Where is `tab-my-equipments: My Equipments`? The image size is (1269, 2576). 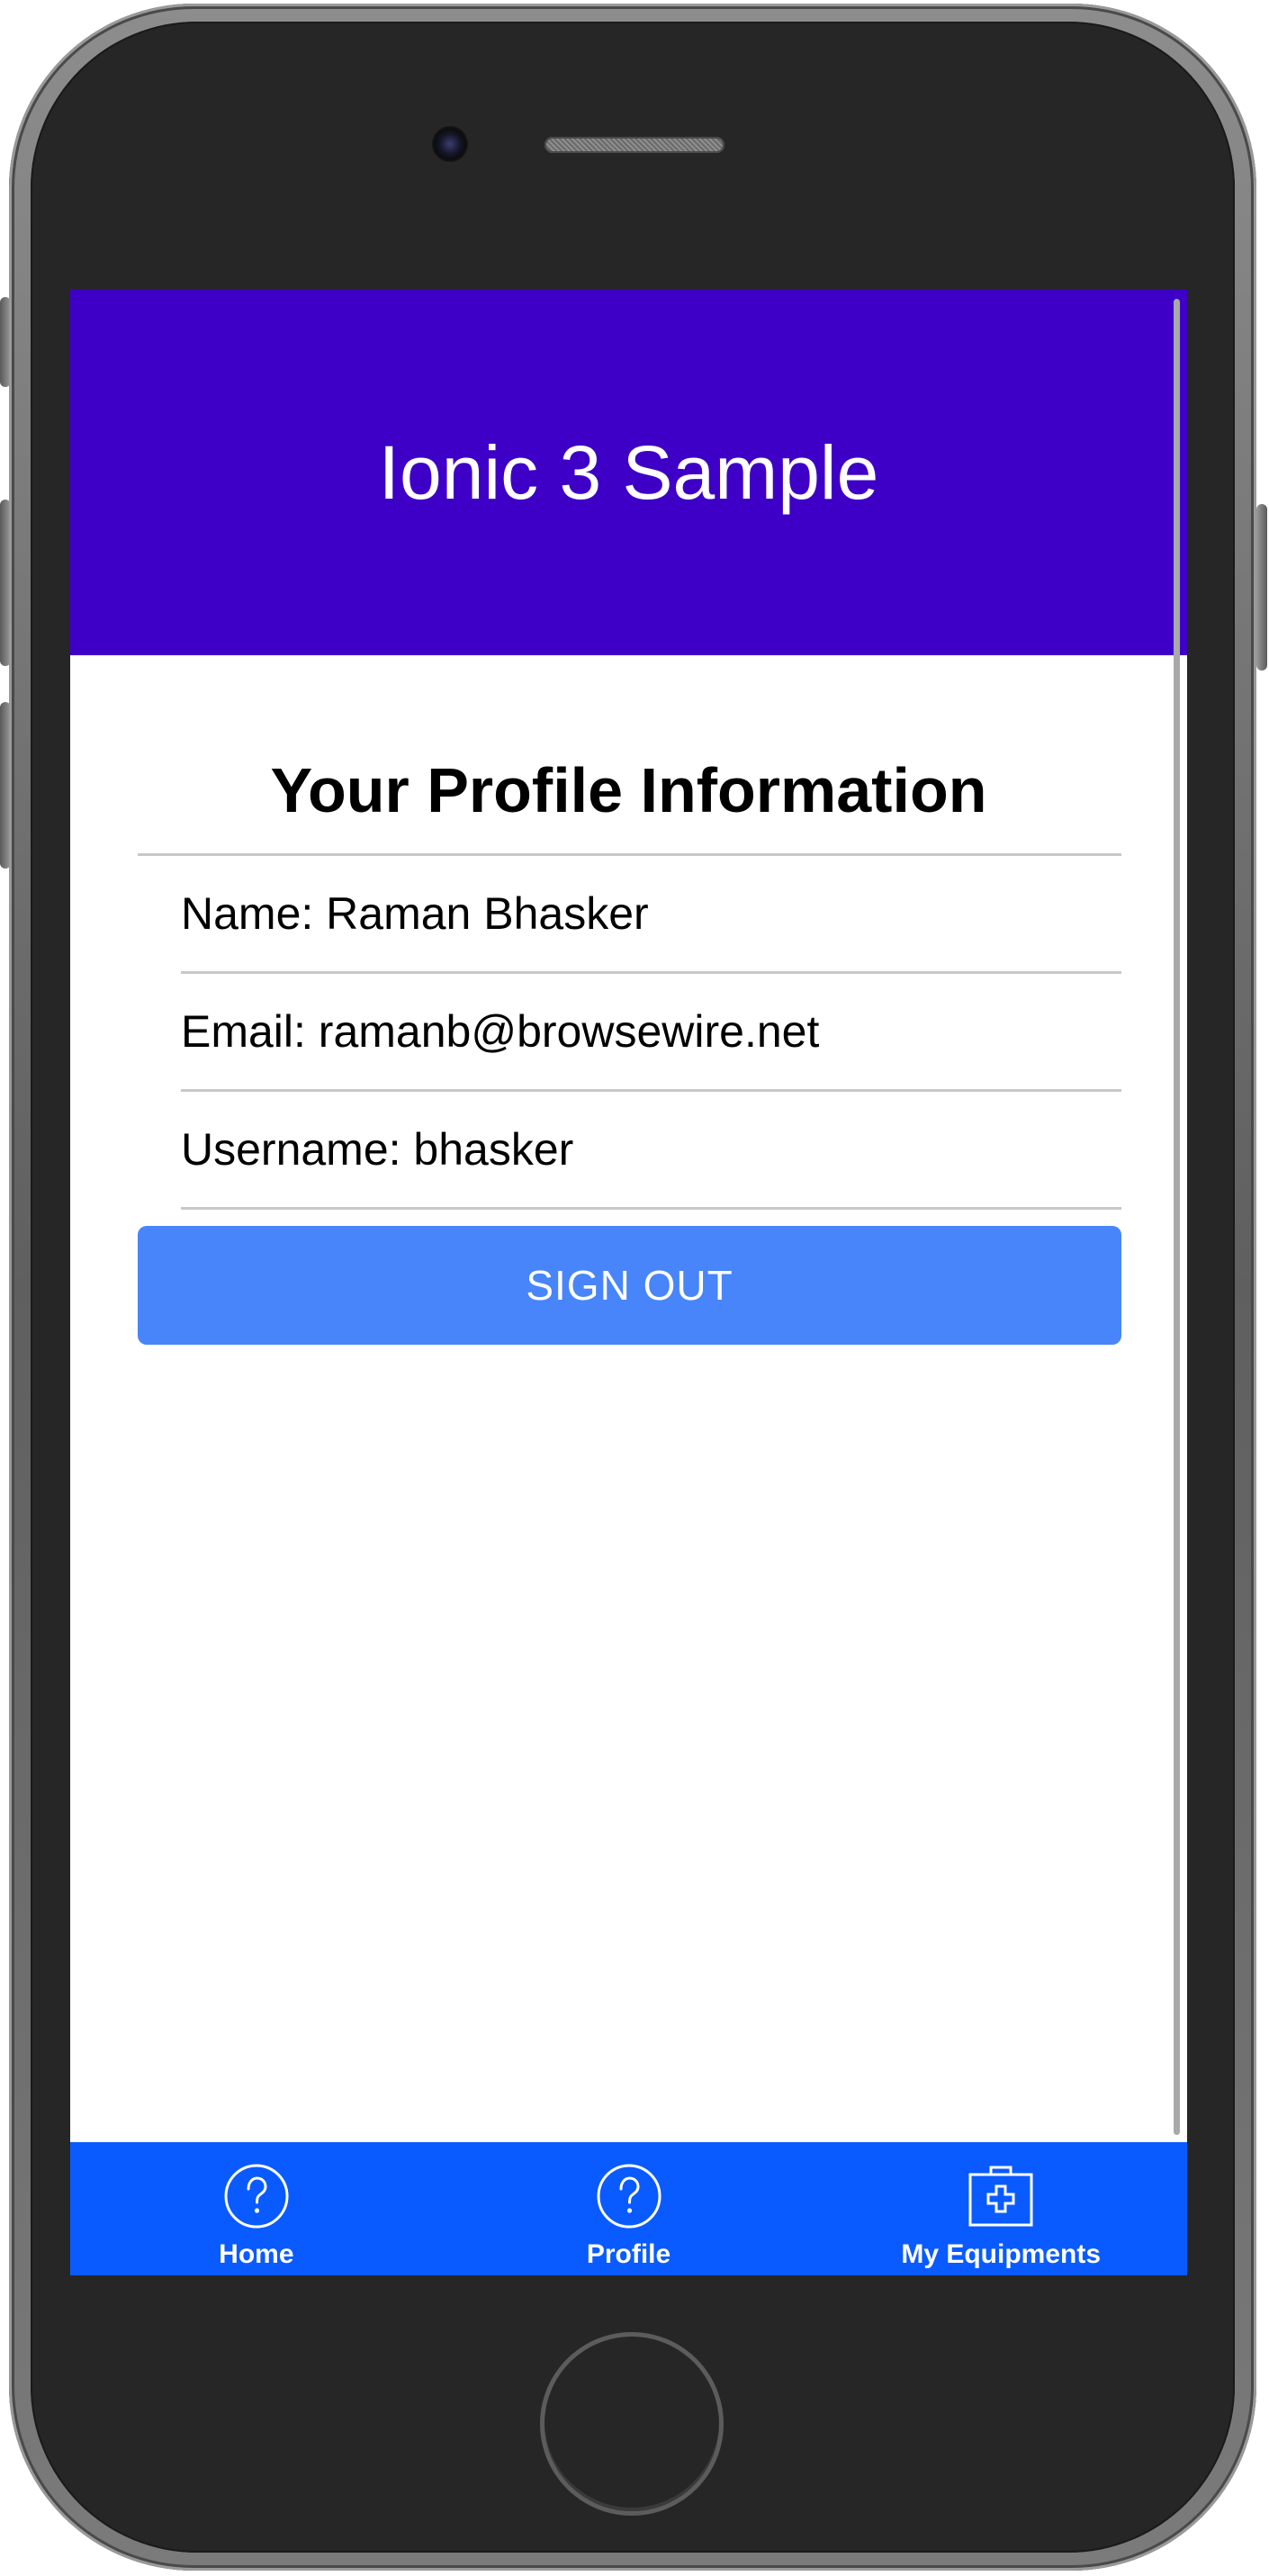 tab-my-equipments: My Equipments is located at coordinates (1001, 2208).